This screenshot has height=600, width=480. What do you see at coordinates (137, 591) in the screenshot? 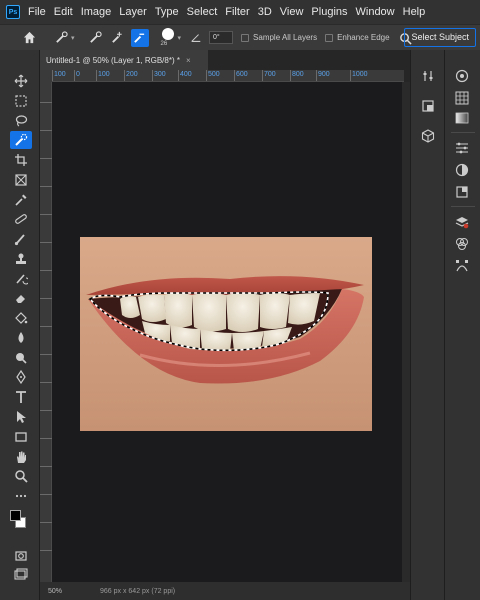
I see `document-info: 966 px x 642 px (72 ppi)` at bounding box center [137, 591].